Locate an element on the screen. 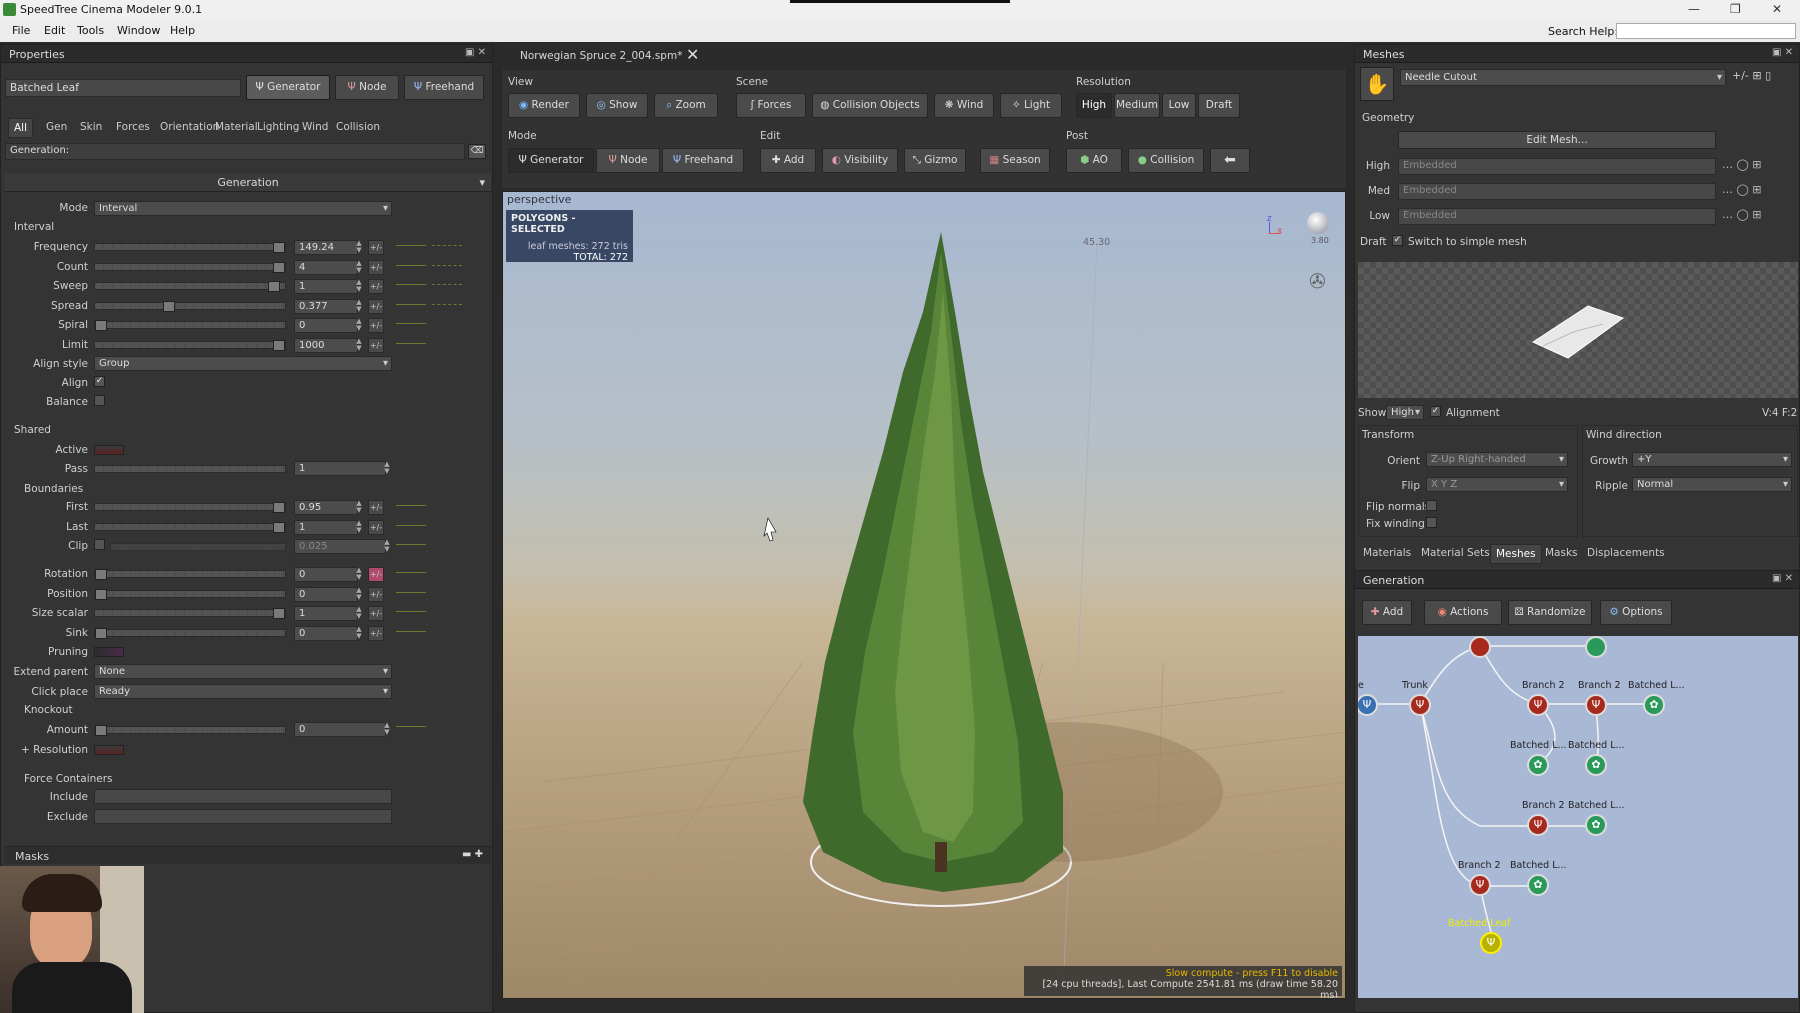  amount-slider is located at coordinates (190, 730).